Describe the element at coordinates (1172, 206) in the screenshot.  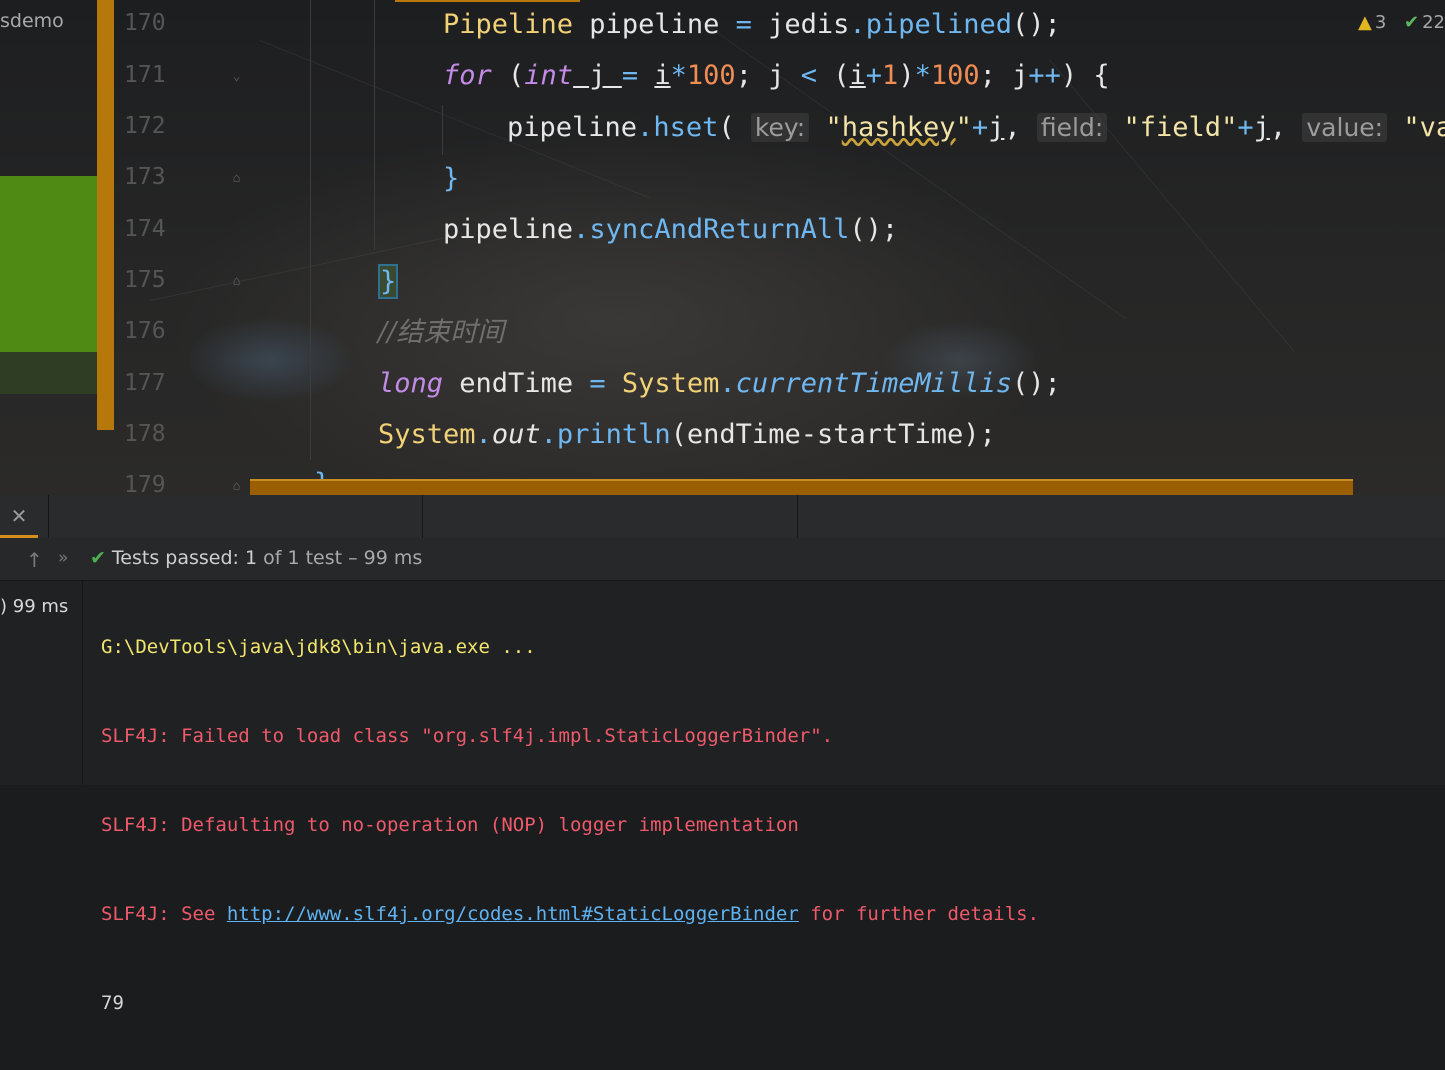
I see `background-decoration` at that location.